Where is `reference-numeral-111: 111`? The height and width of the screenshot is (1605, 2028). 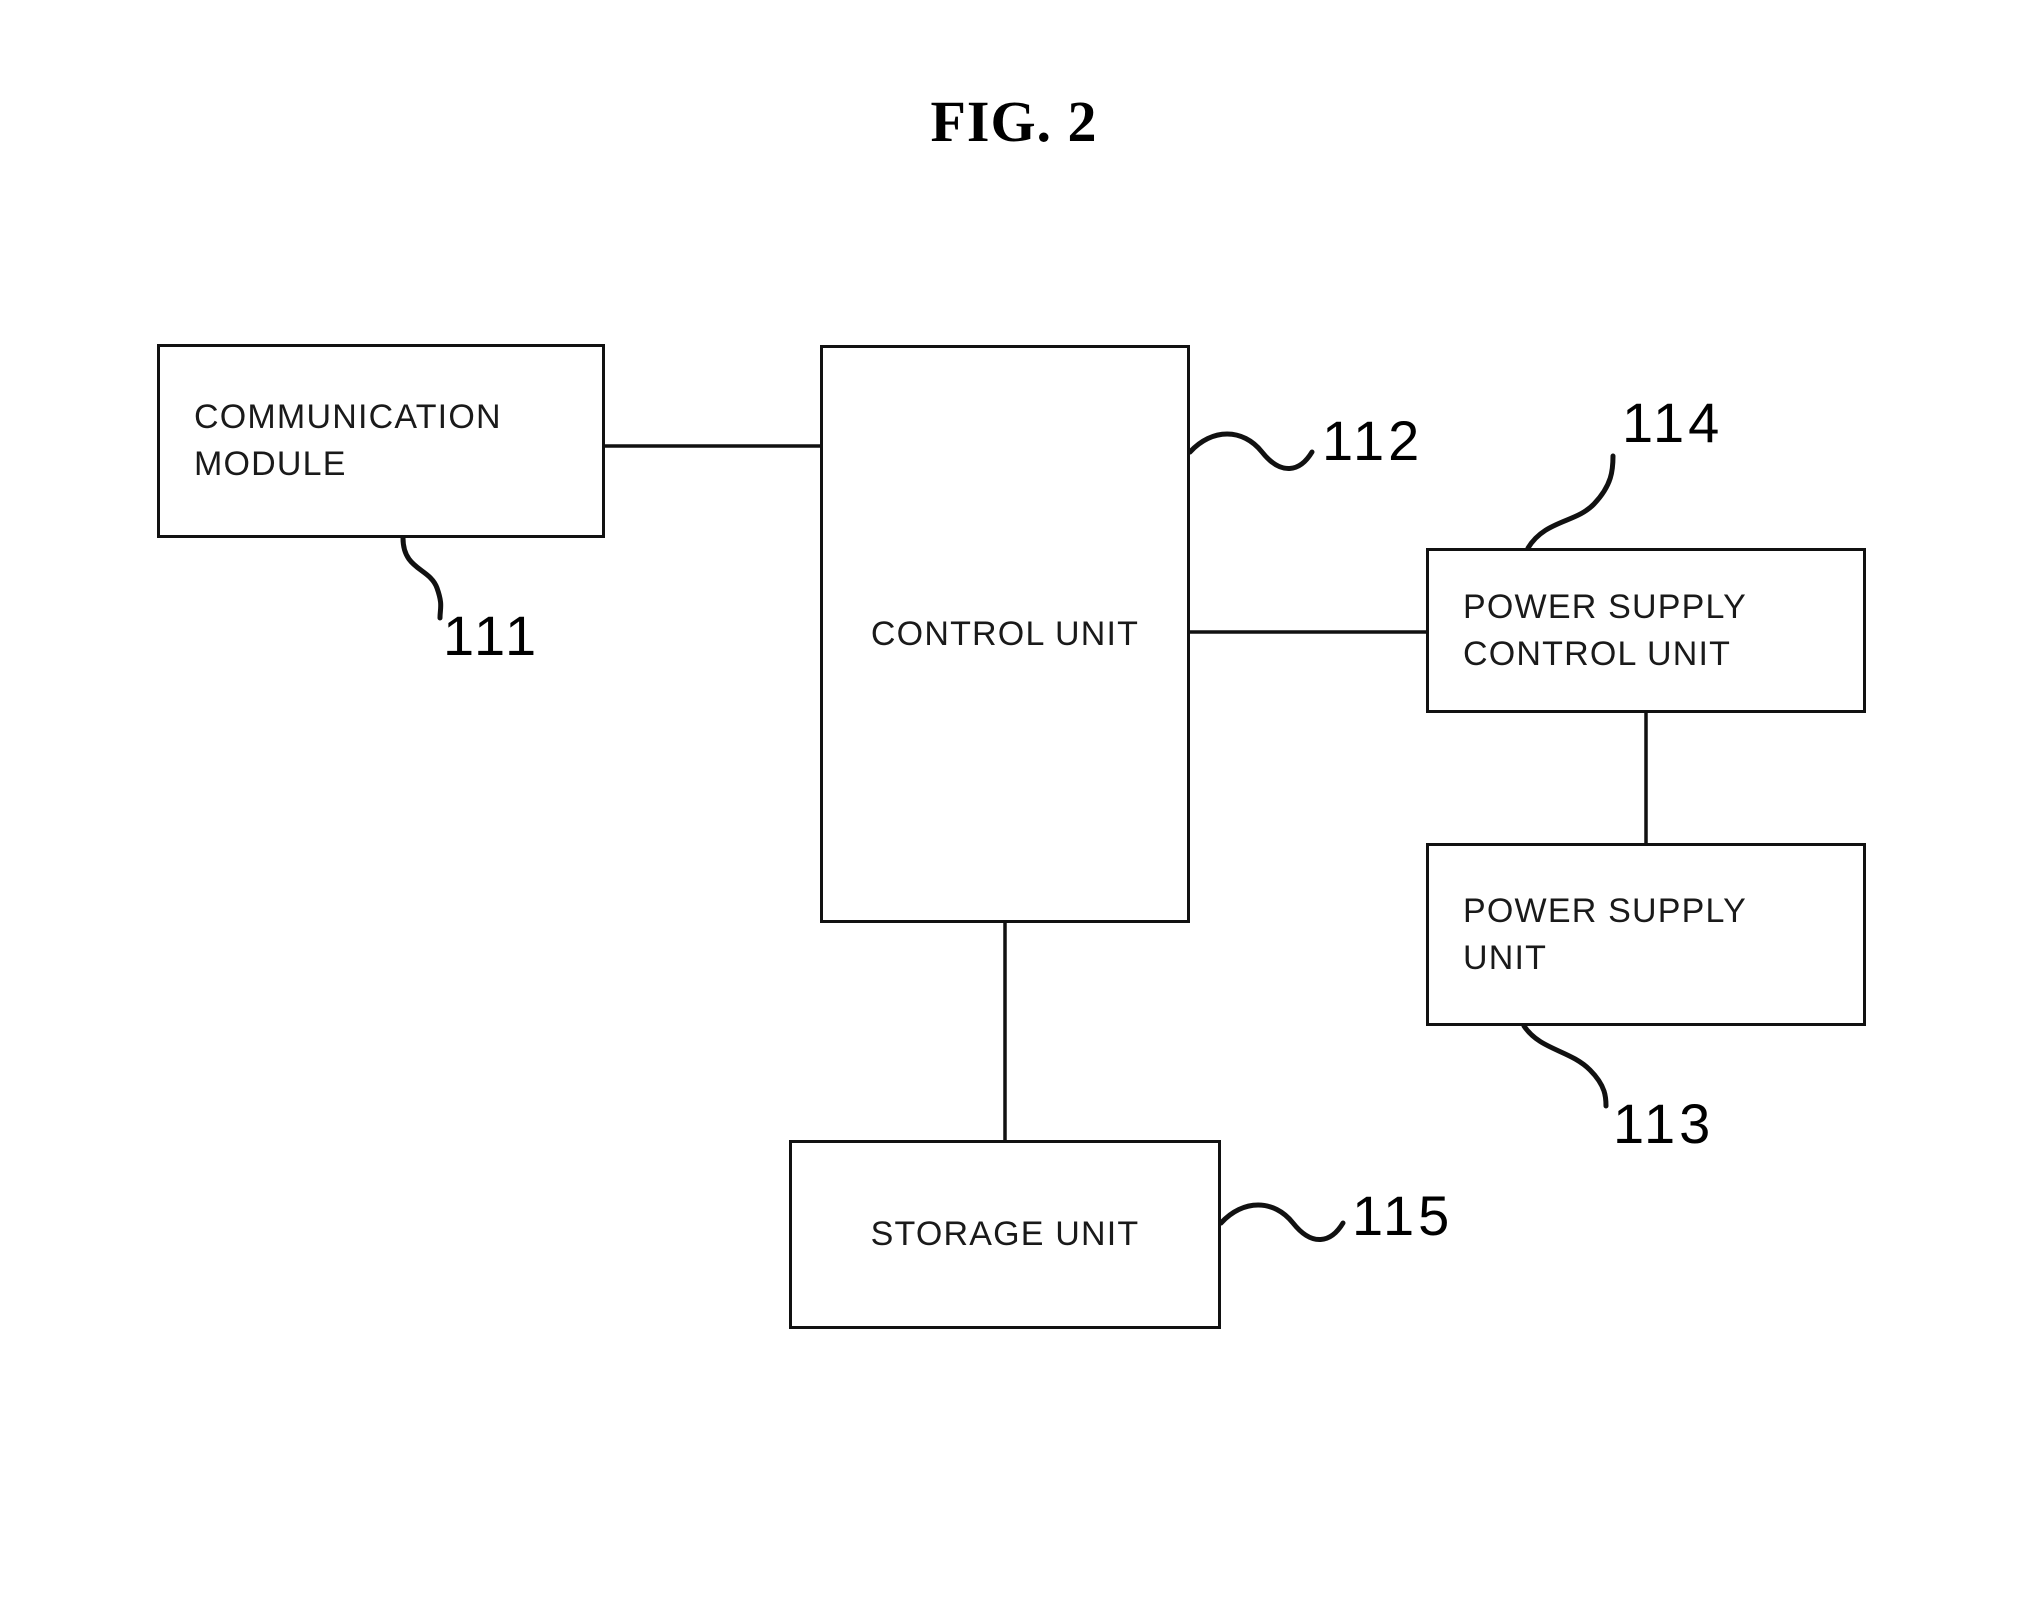 reference-numeral-111: 111 is located at coordinates (492, 635).